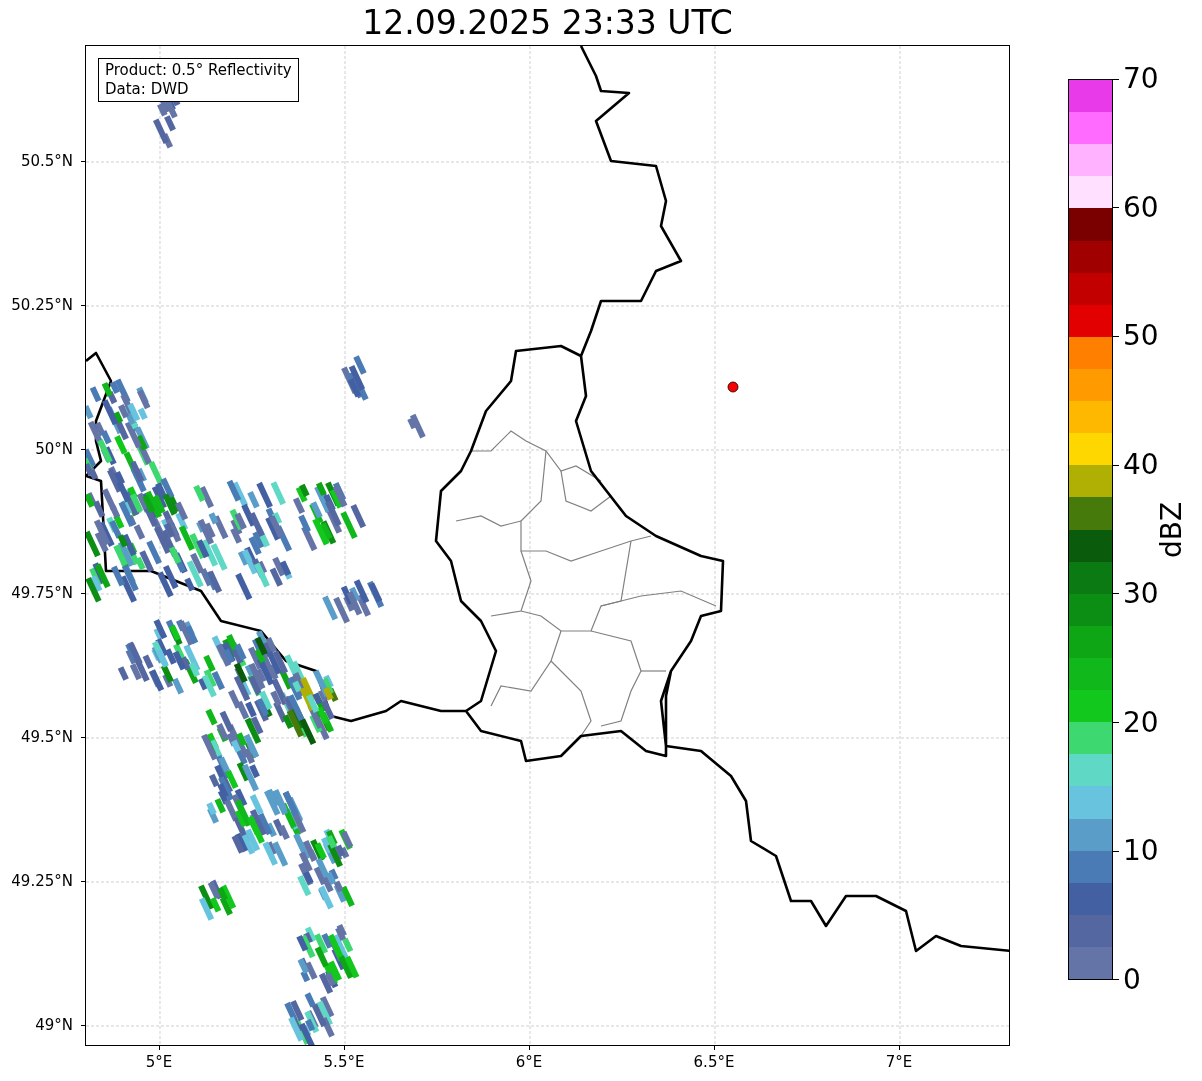  I want to click on colorbar-label: dBZ, so click(1171, 529).